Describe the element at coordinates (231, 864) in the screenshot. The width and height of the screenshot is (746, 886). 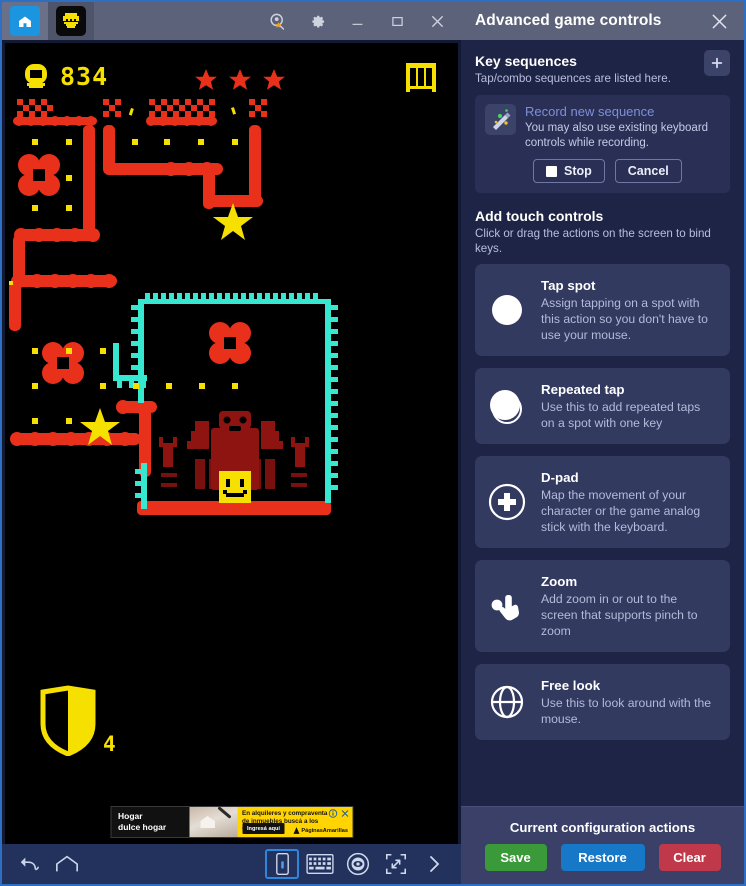
I see `emulator-navbar` at that location.